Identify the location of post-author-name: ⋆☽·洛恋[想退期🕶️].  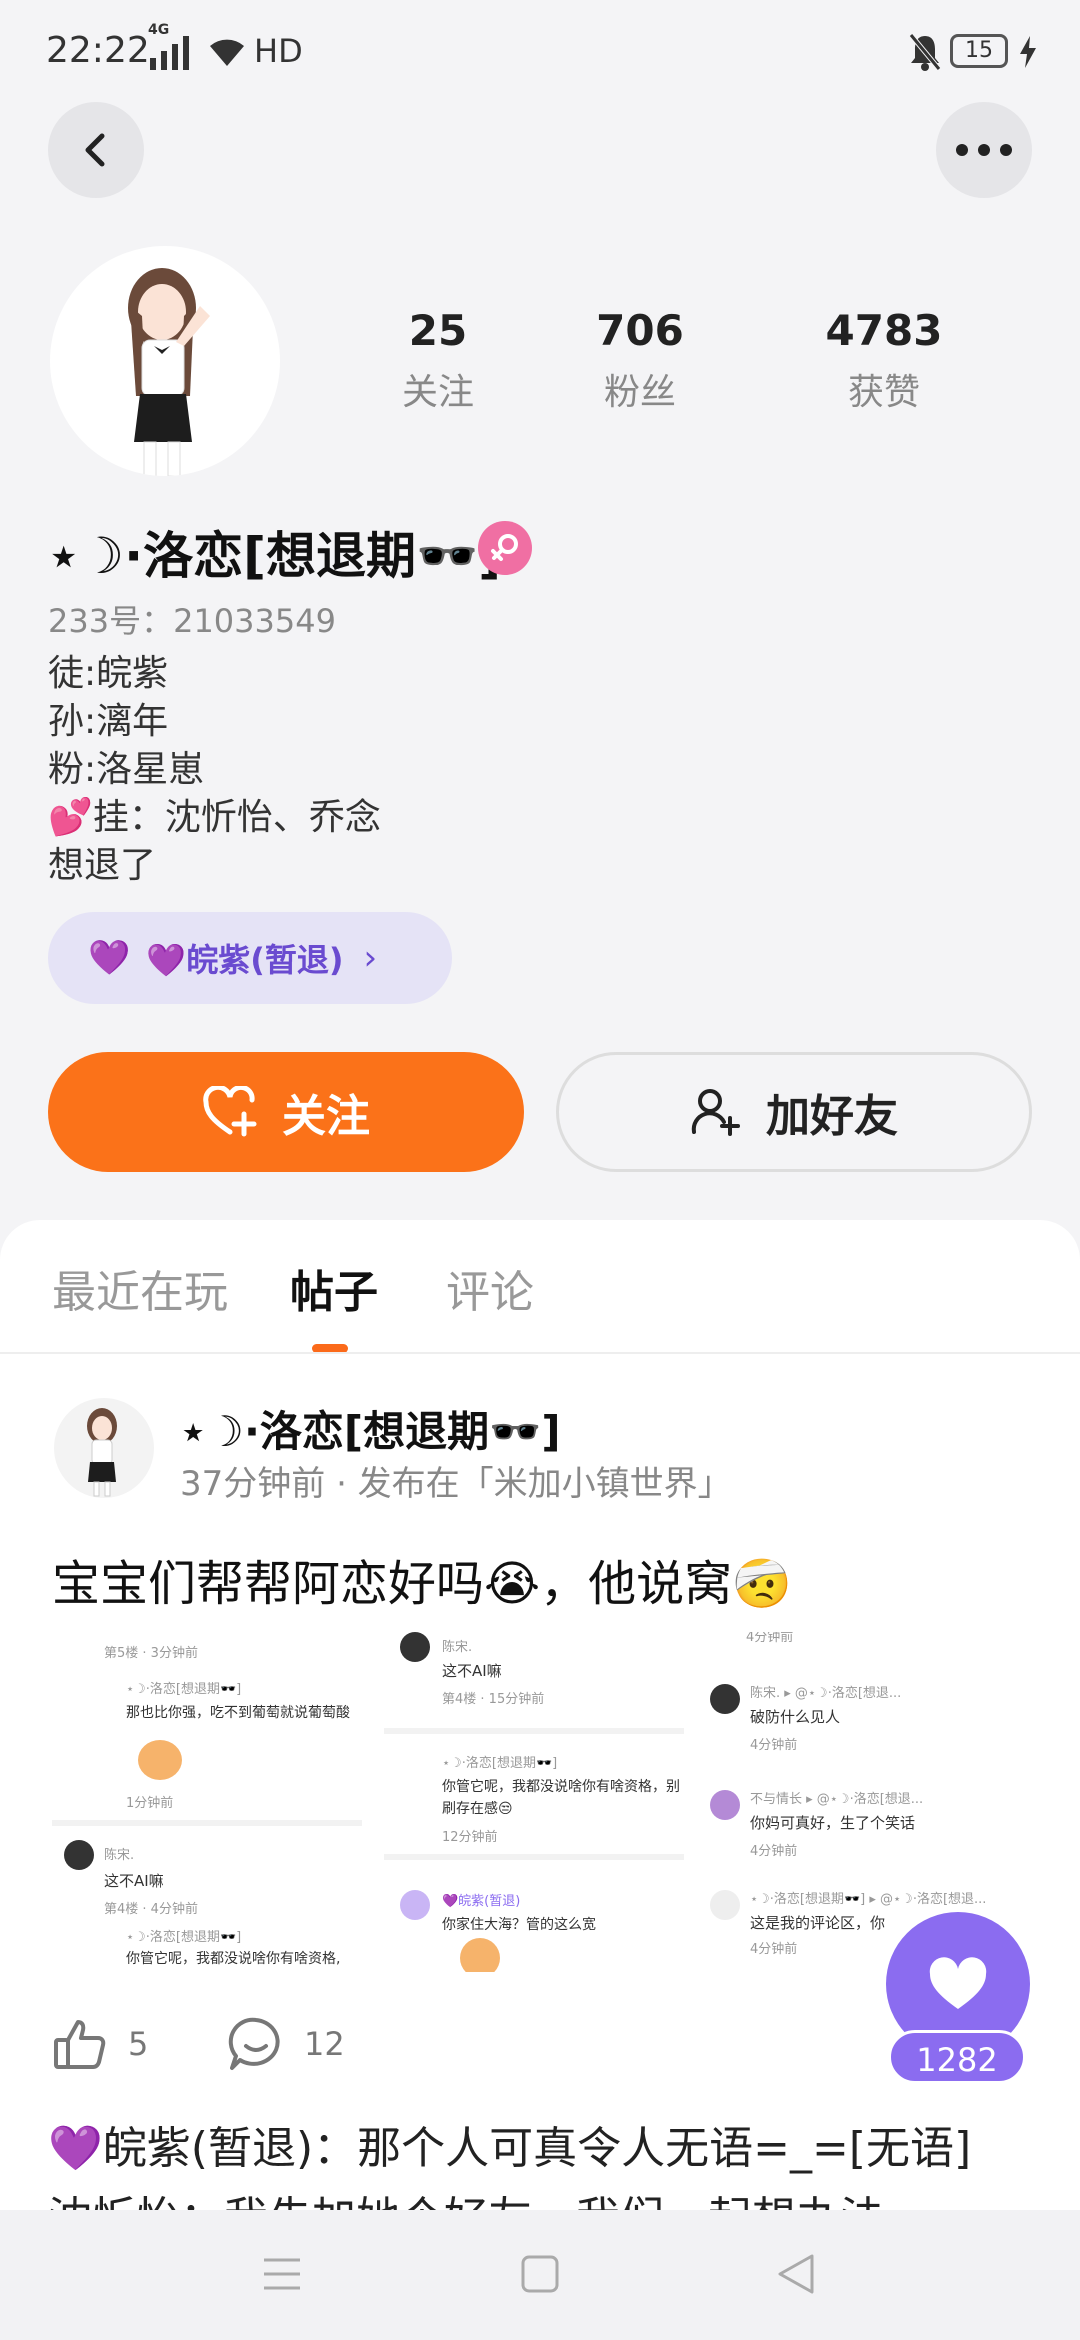
(370, 1428).